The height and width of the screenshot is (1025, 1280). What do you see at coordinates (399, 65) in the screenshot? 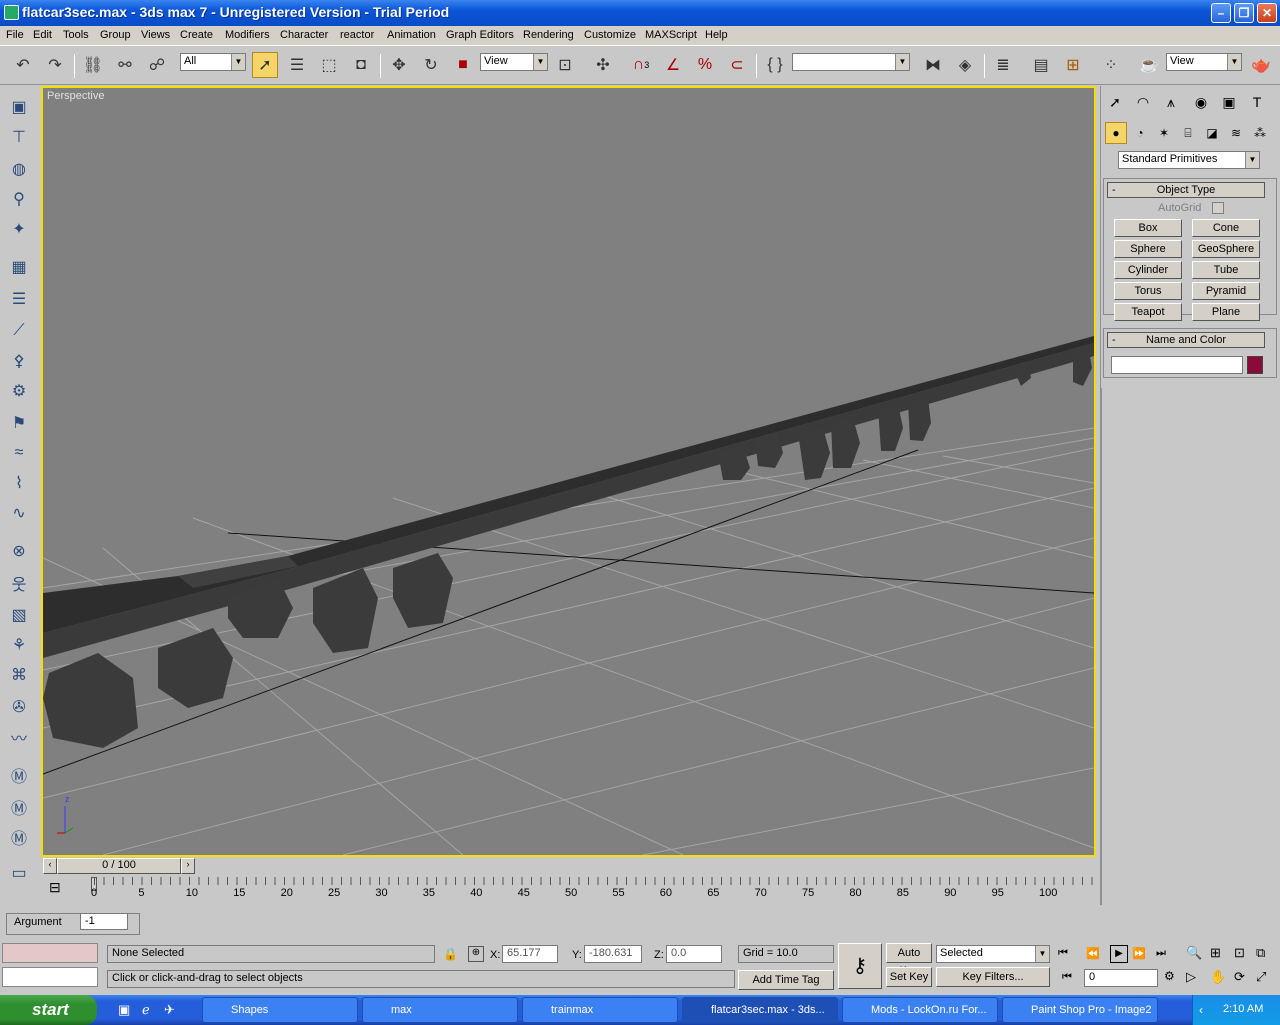
I see `move-icon: ✥` at bounding box center [399, 65].